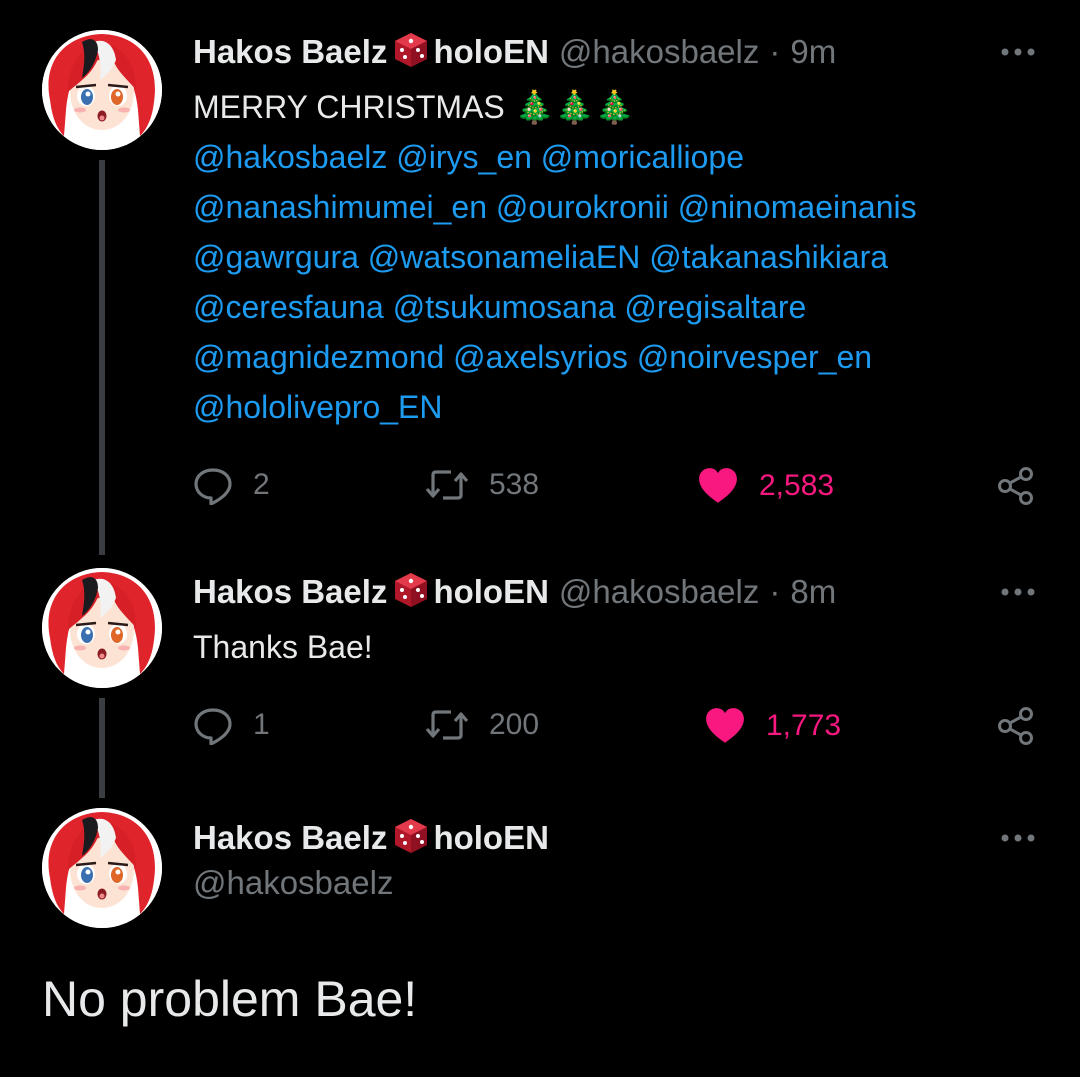 The width and height of the screenshot is (1080, 1077). I want to click on reply-button: 1, so click(231, 725).